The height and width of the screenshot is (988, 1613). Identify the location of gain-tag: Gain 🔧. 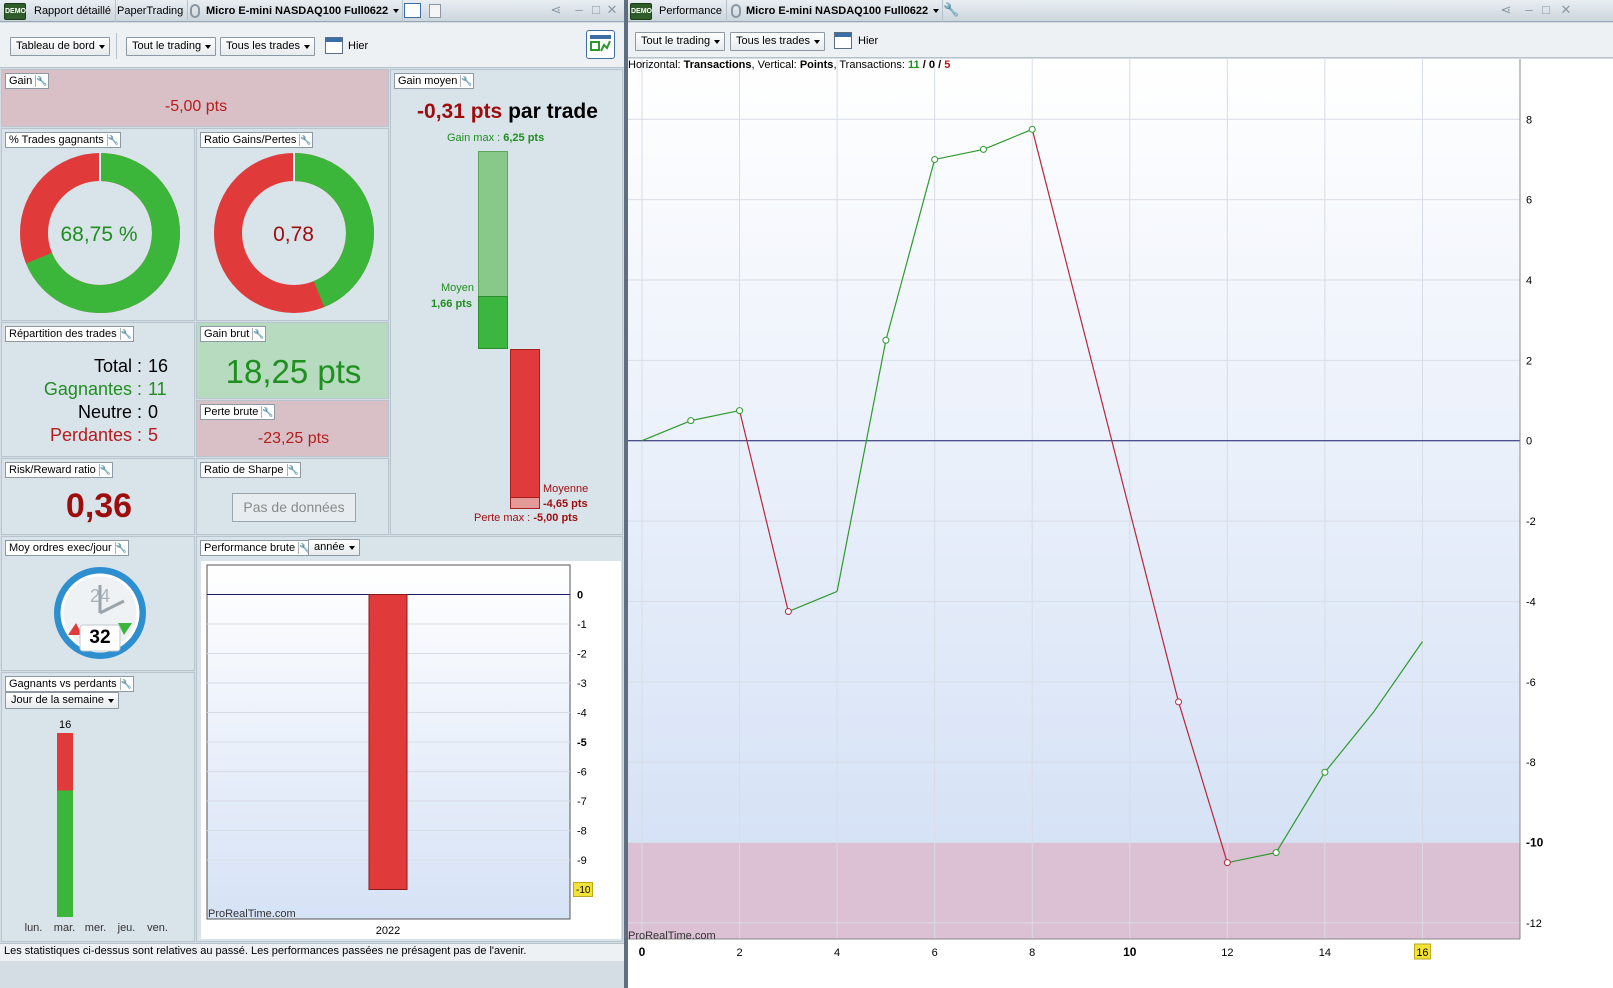
(27, 81).